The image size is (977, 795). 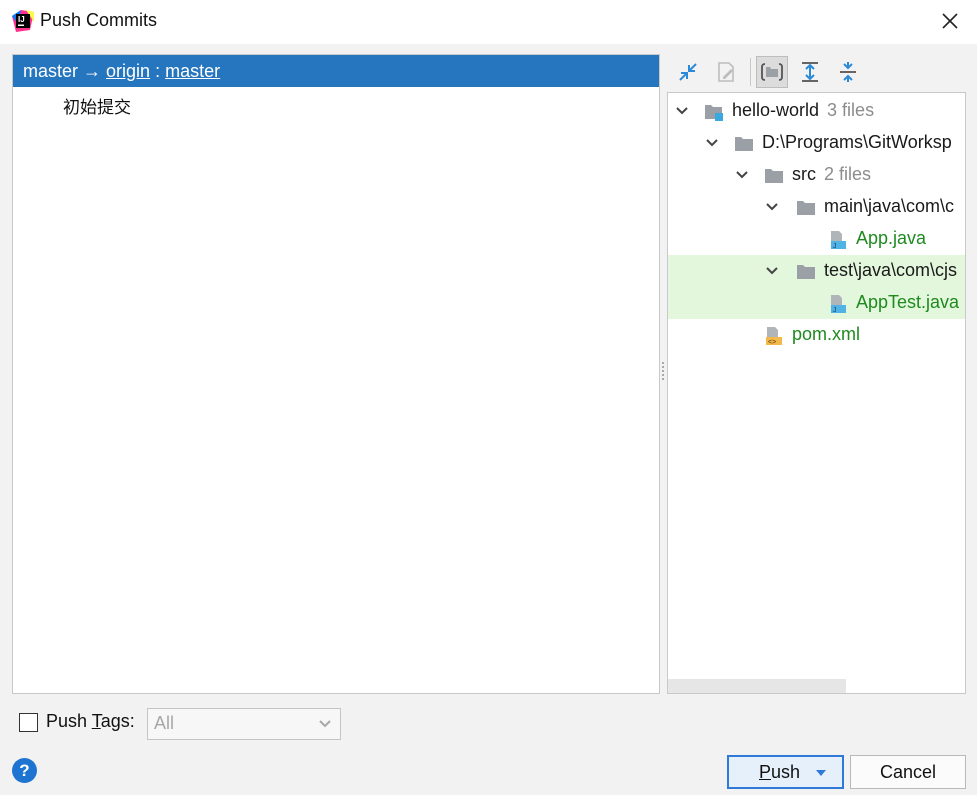 I want to click on tree-row-src: src 2 files, so click(x=816, y=175).